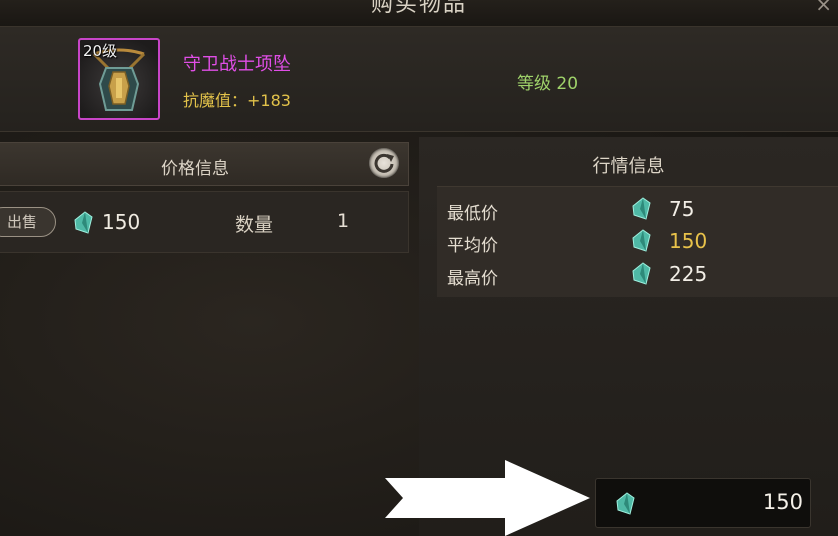 Image resolution: width=838 pixels, height=536 pixels. Describe the element at coordinates (28, 222) in the screenshot. I see `sell-button: 出售` at that location.